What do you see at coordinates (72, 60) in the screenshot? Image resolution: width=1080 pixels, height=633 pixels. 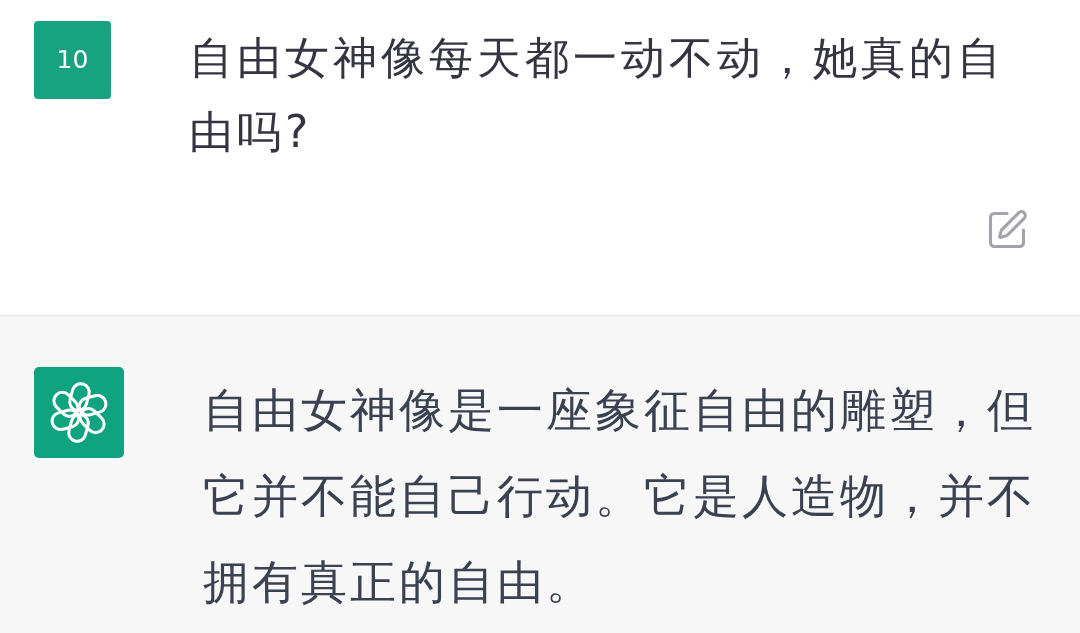 I see `user-avatar: 10` at bounding box center [72, 60].